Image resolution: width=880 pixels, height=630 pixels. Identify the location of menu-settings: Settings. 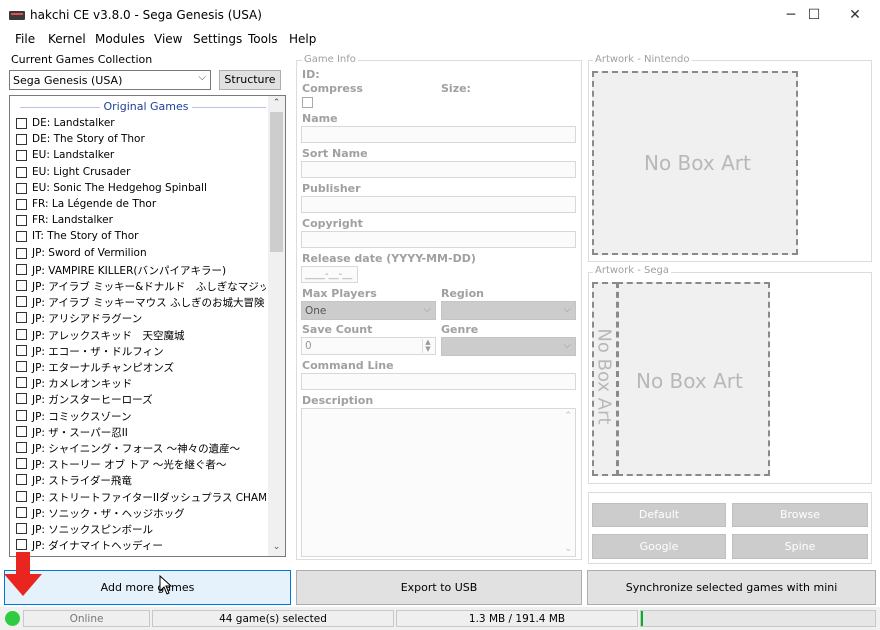
(217, 39).